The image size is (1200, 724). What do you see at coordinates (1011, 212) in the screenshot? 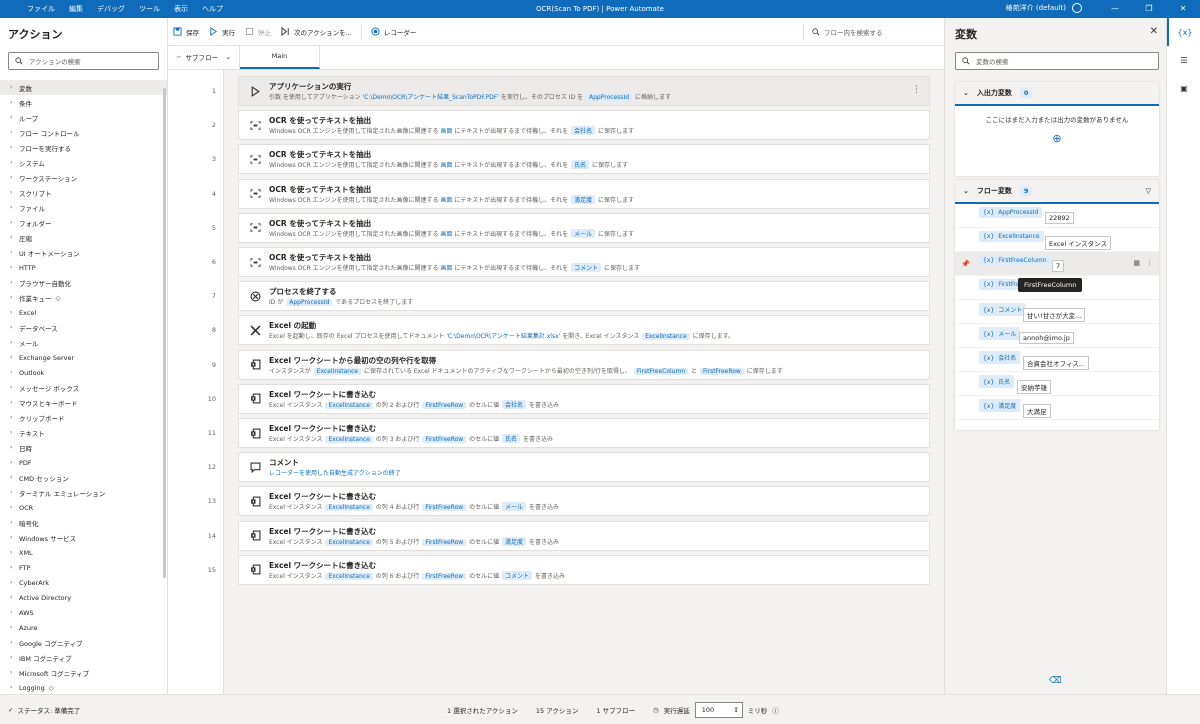
I see `variable-name: {x} AppProcessId` at bounding box center [1011, 212].